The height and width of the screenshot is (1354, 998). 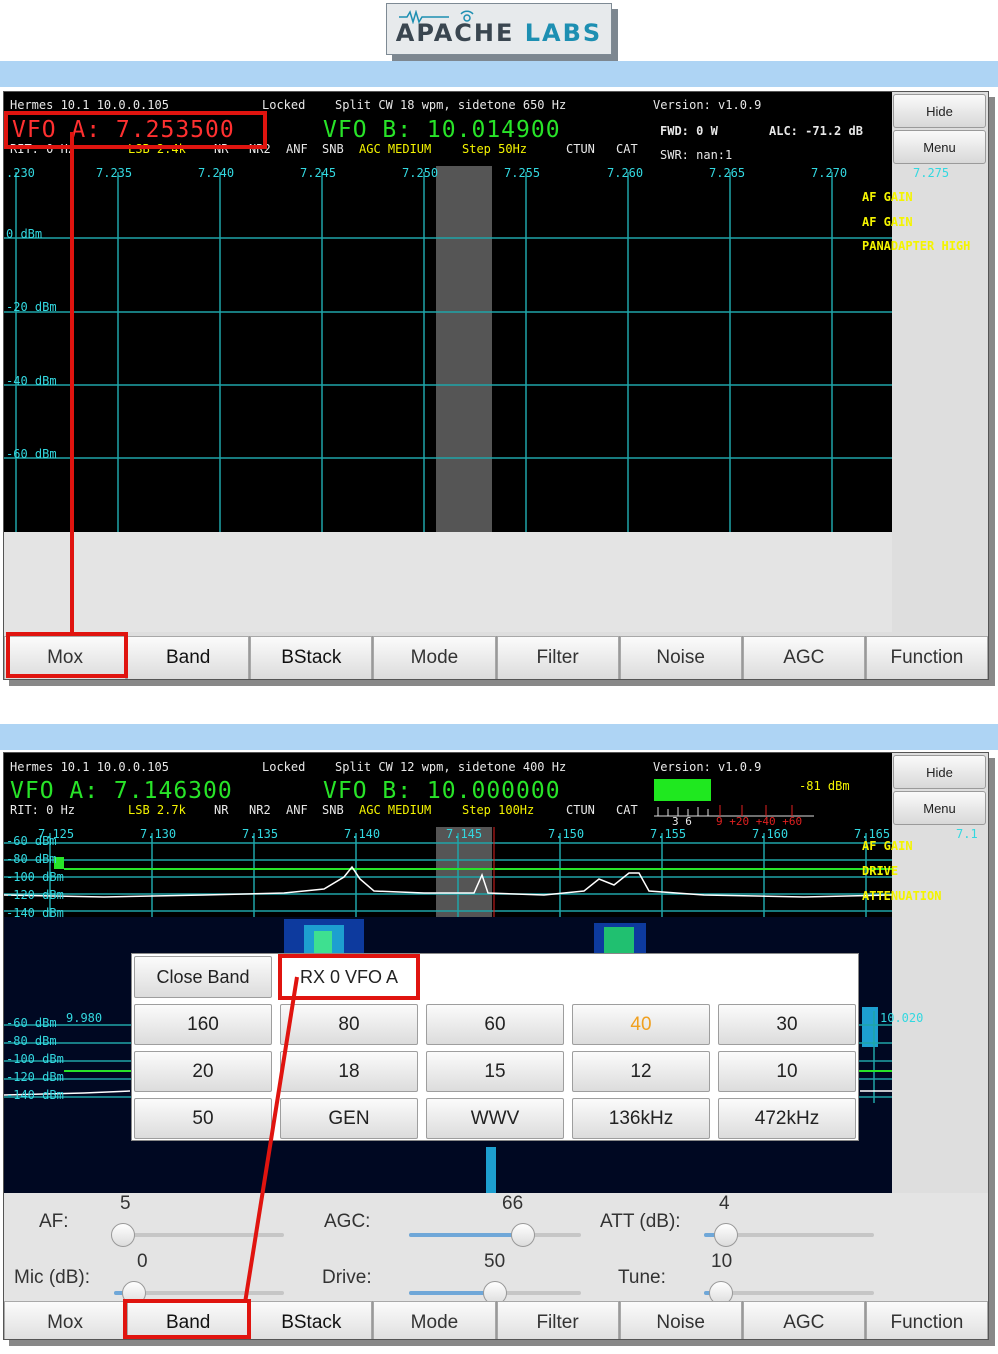 I want to click on band-button-80: 80, so click(x=349, y=1024).